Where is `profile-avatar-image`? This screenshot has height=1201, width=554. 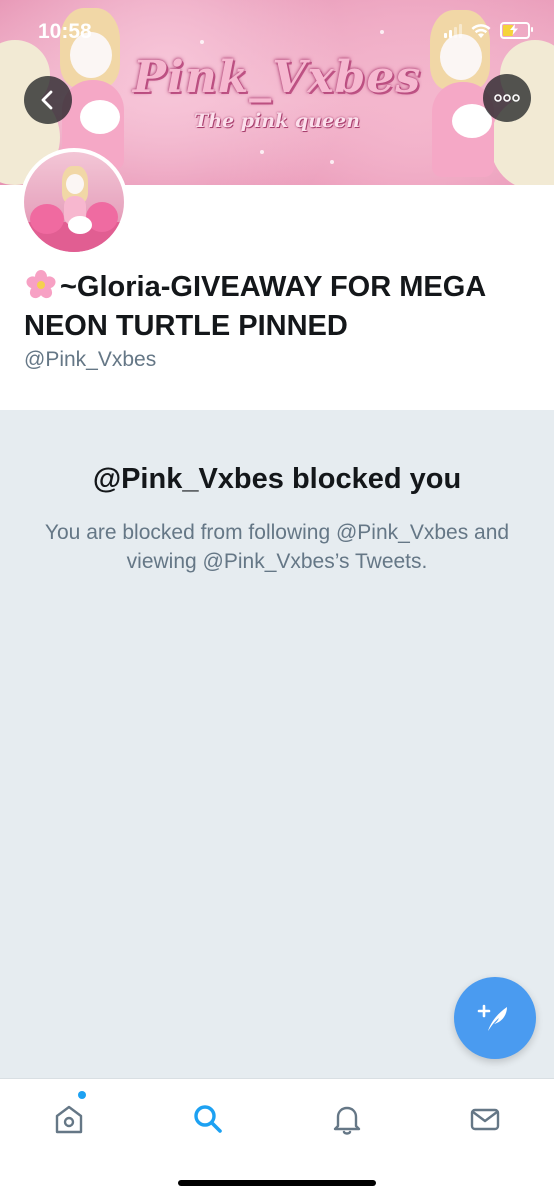 profile-avatar-image is located at coordinates (74, 202).